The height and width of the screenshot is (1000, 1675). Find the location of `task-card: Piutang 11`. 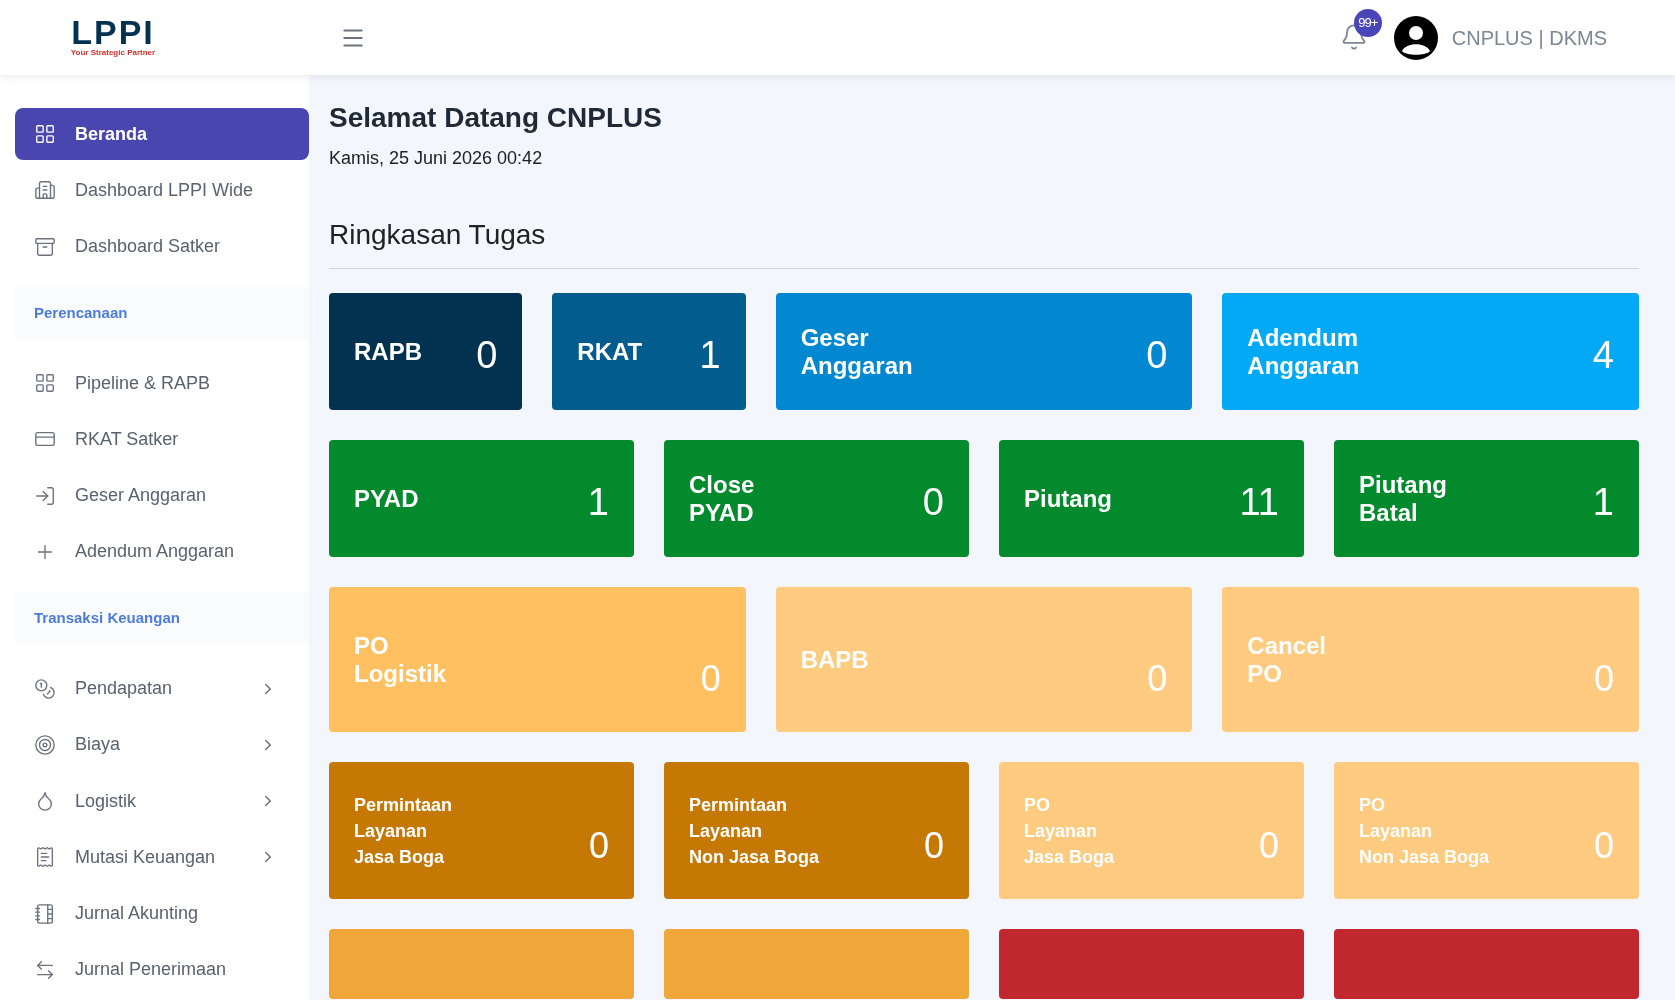

task-card: Piutang 11 is located at coordinates (1151, 498).